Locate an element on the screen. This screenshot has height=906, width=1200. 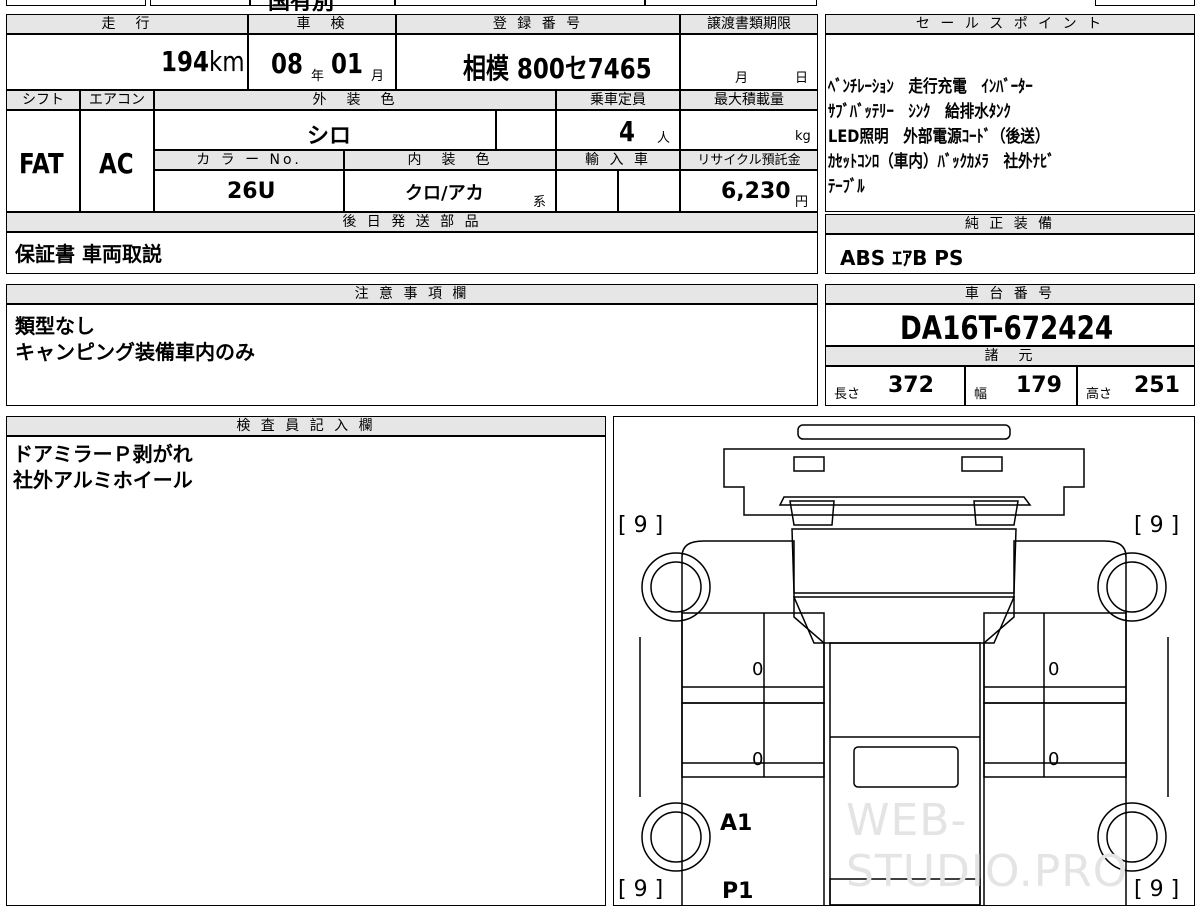
max-load-cell: kg is located at coordinates (749, 130).